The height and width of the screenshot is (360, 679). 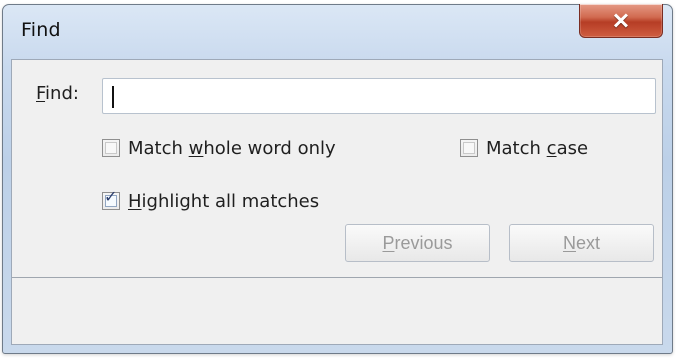 I want to click on match-case-option: Match case, so click(x=524, y=148).